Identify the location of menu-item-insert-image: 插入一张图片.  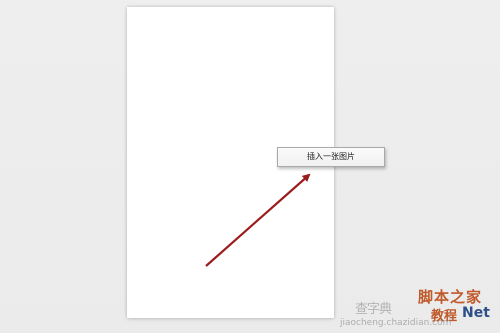
(331, 157).